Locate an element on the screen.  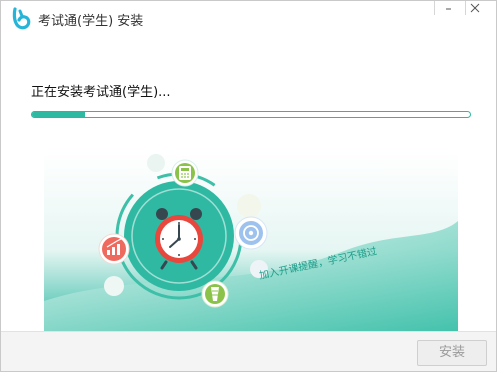
chart-icon is located at coordinates (114, 249).